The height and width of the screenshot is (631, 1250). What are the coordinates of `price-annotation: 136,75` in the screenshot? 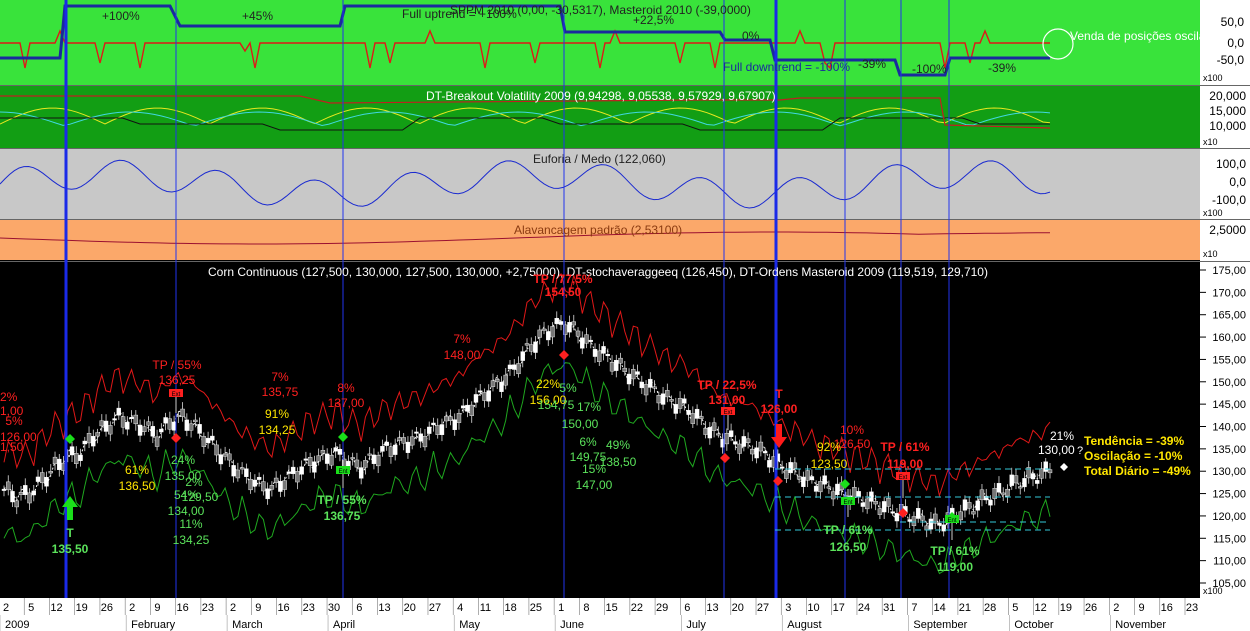 It's located at (342, 516).